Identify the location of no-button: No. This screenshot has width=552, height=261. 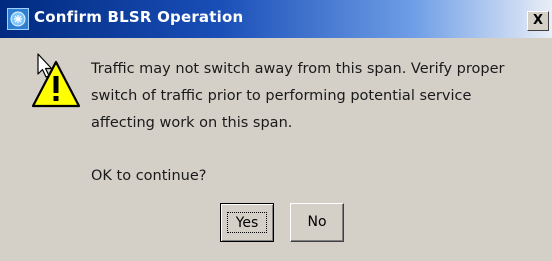
(317, 222).